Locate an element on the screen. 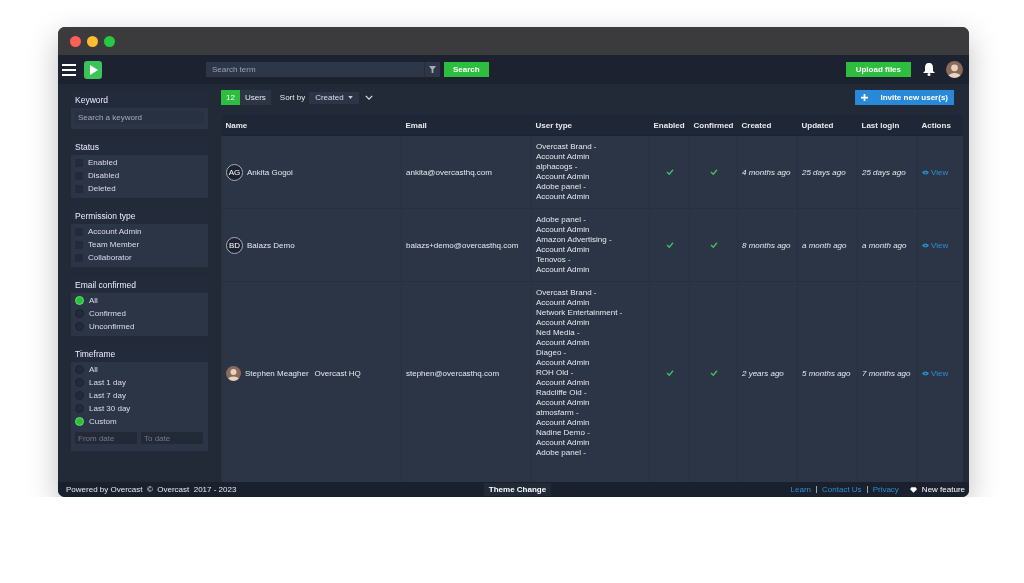  avatar: AG is located at coordinates (234, 172).